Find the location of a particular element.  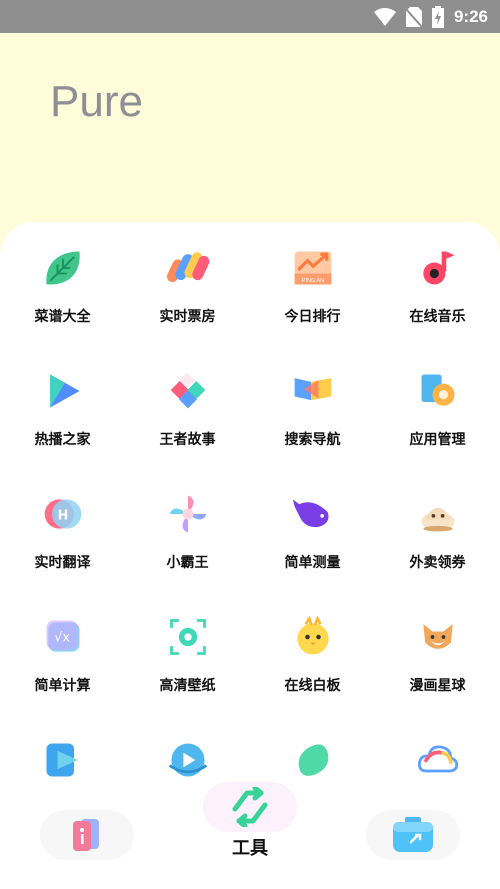

diamond-cluster-icon is located at coordinates (188, 391).